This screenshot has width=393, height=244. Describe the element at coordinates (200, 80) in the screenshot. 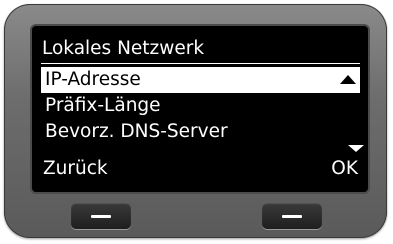

I see `menu-item-ip-address: IP-Adresse` at that location.